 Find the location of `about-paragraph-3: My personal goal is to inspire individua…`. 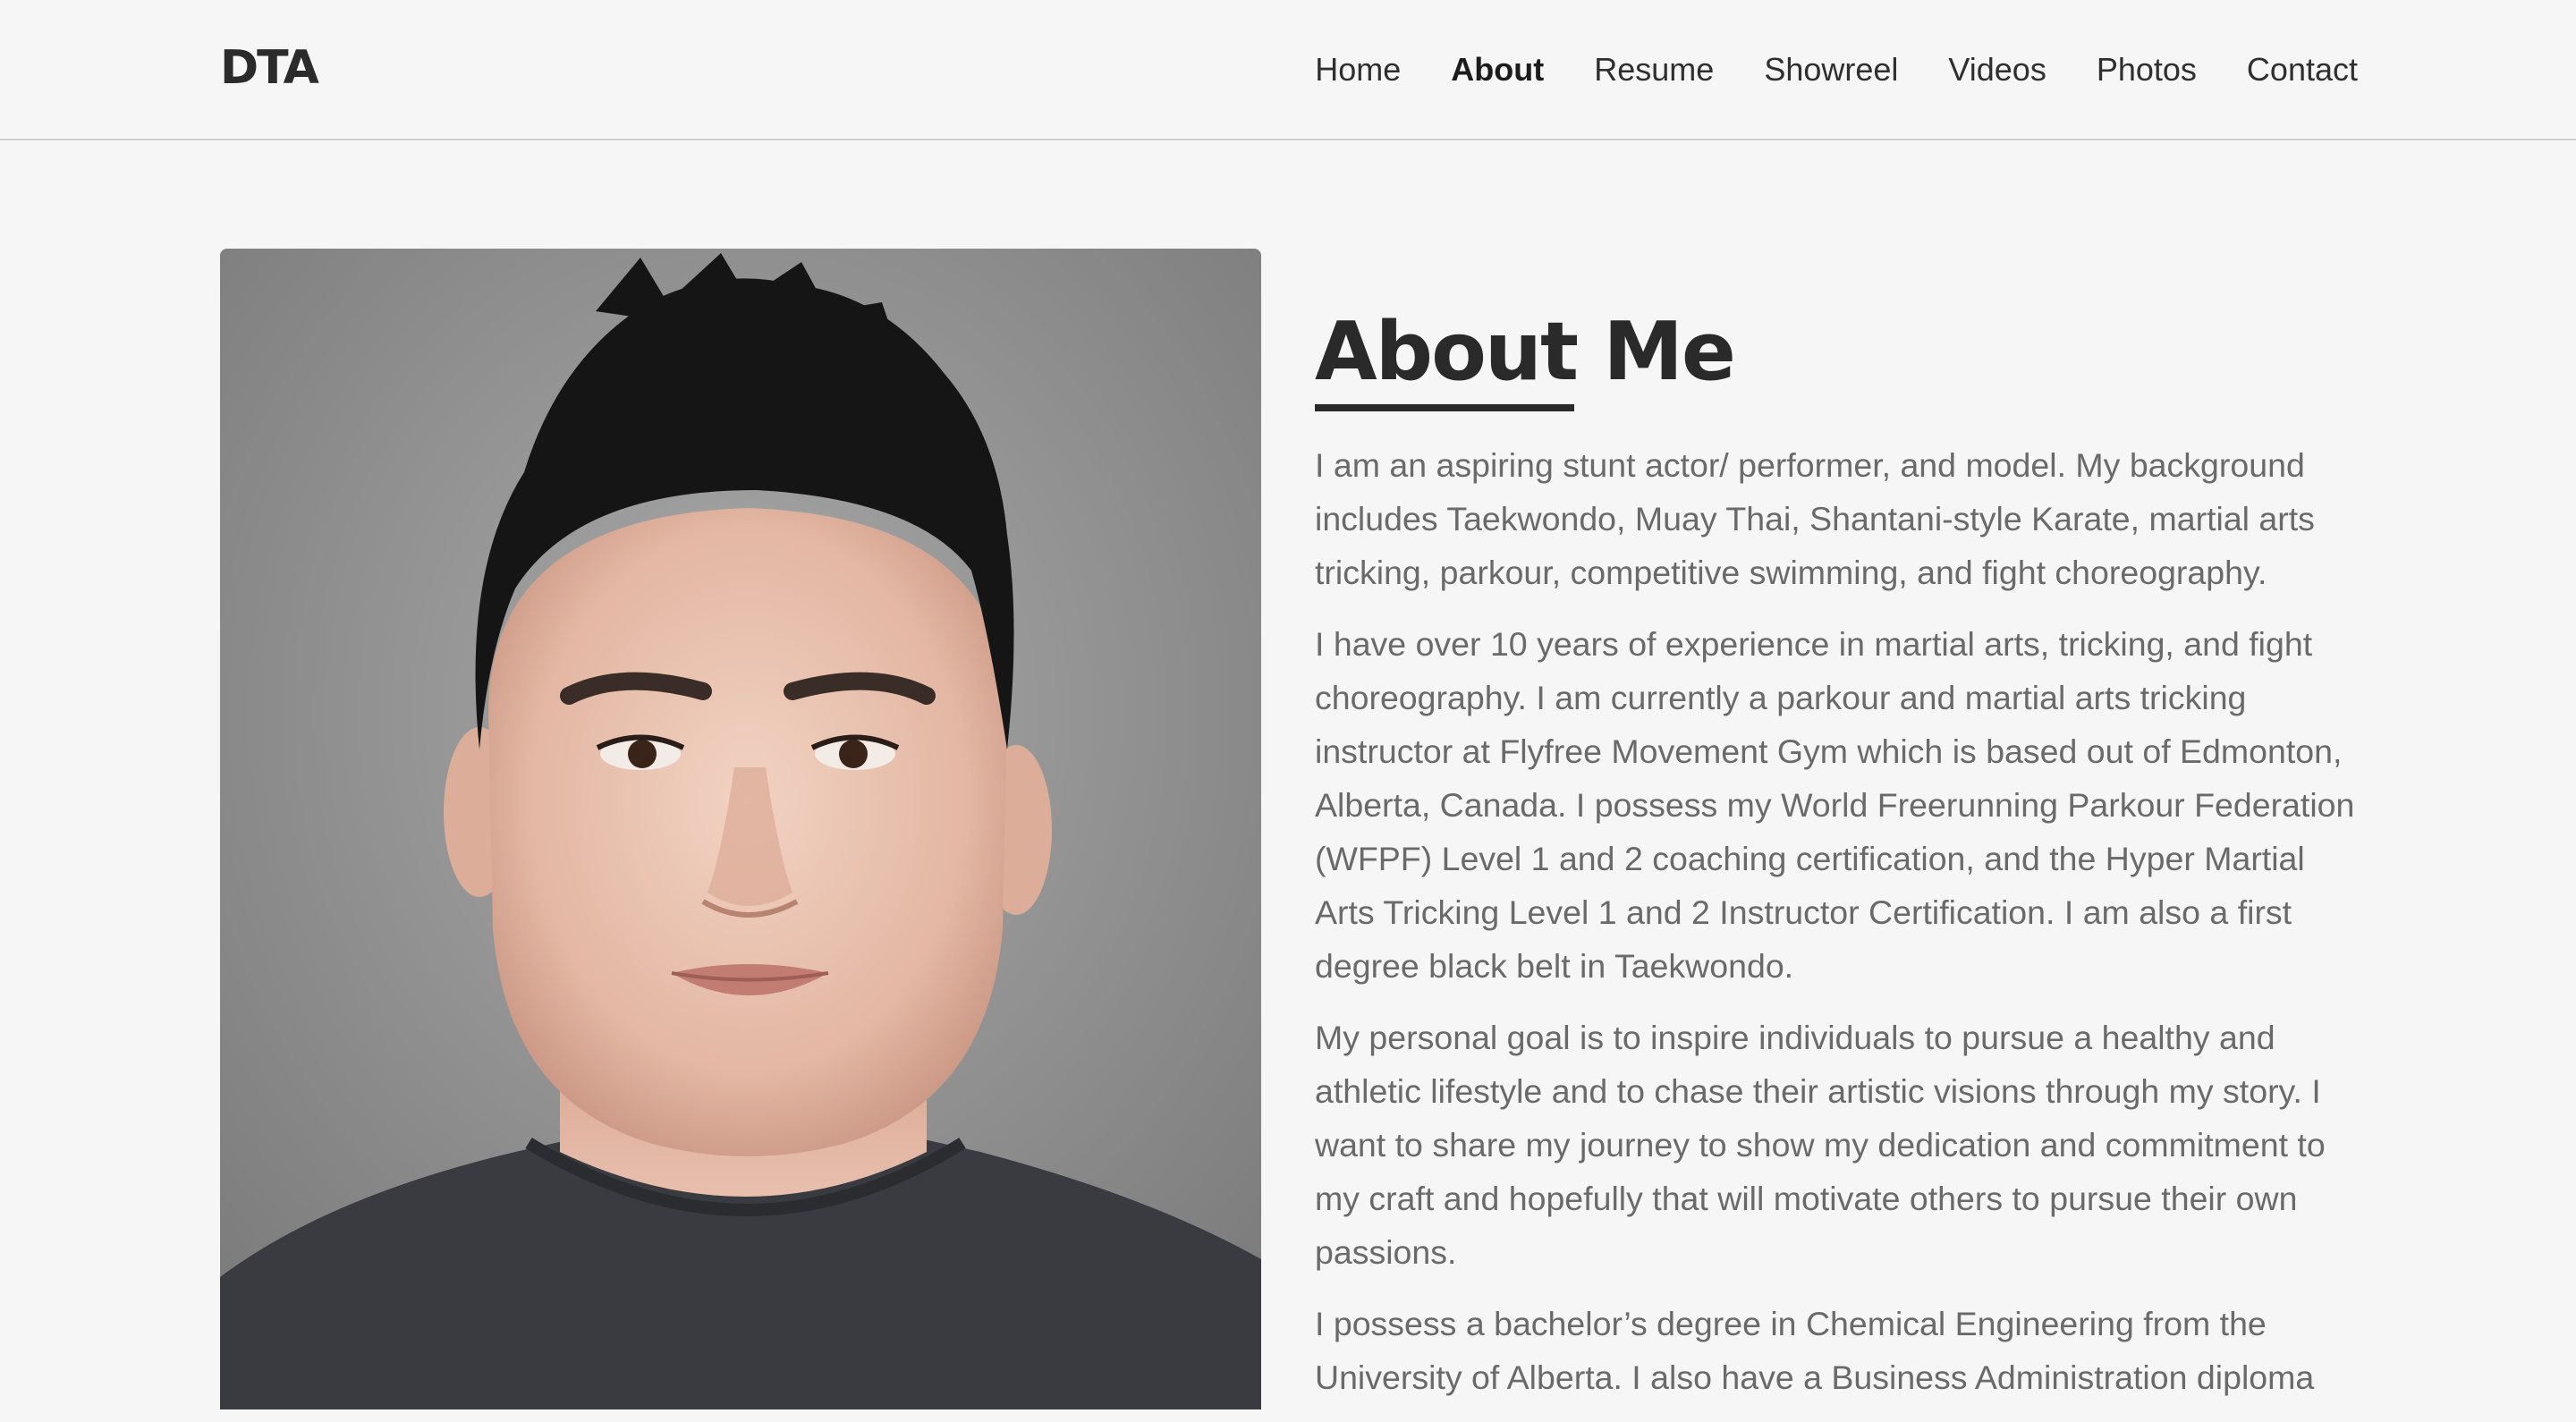

about-paragraph-3: My personal goal is to inspire individua… is located at coordinates (1820, 1145).